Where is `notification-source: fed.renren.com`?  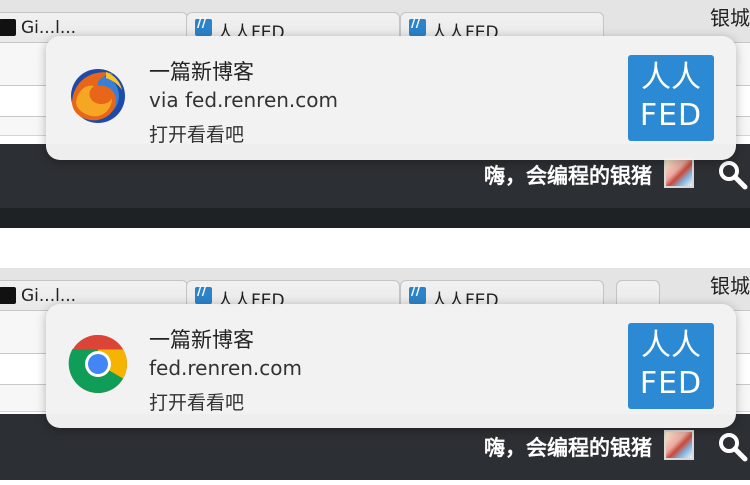 notification-source: fed.renren.com is located at coordinates (225, 368).